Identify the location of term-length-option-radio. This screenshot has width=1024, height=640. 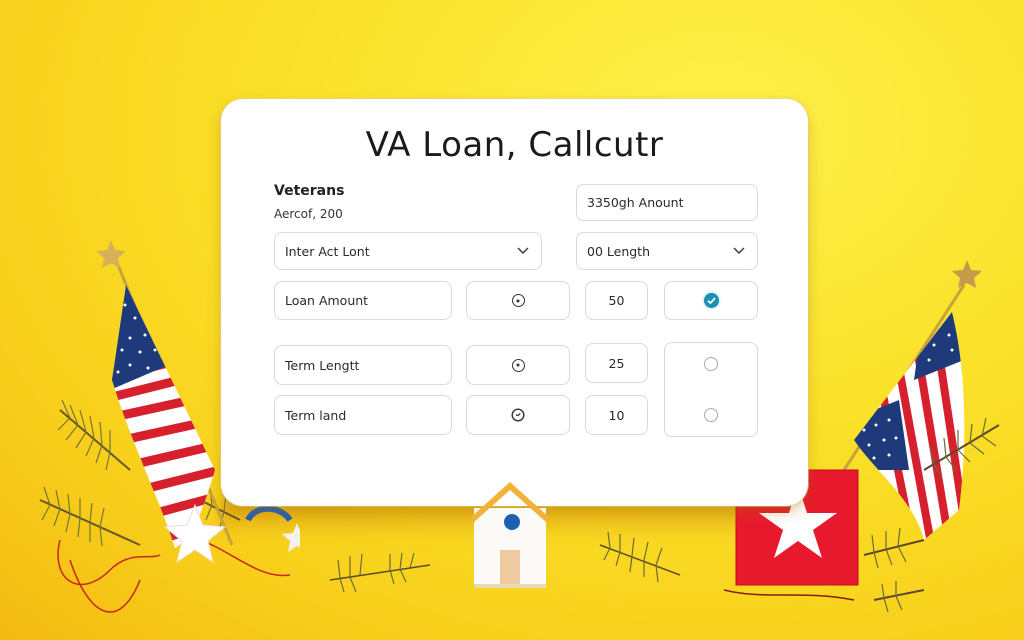
(711, 364).